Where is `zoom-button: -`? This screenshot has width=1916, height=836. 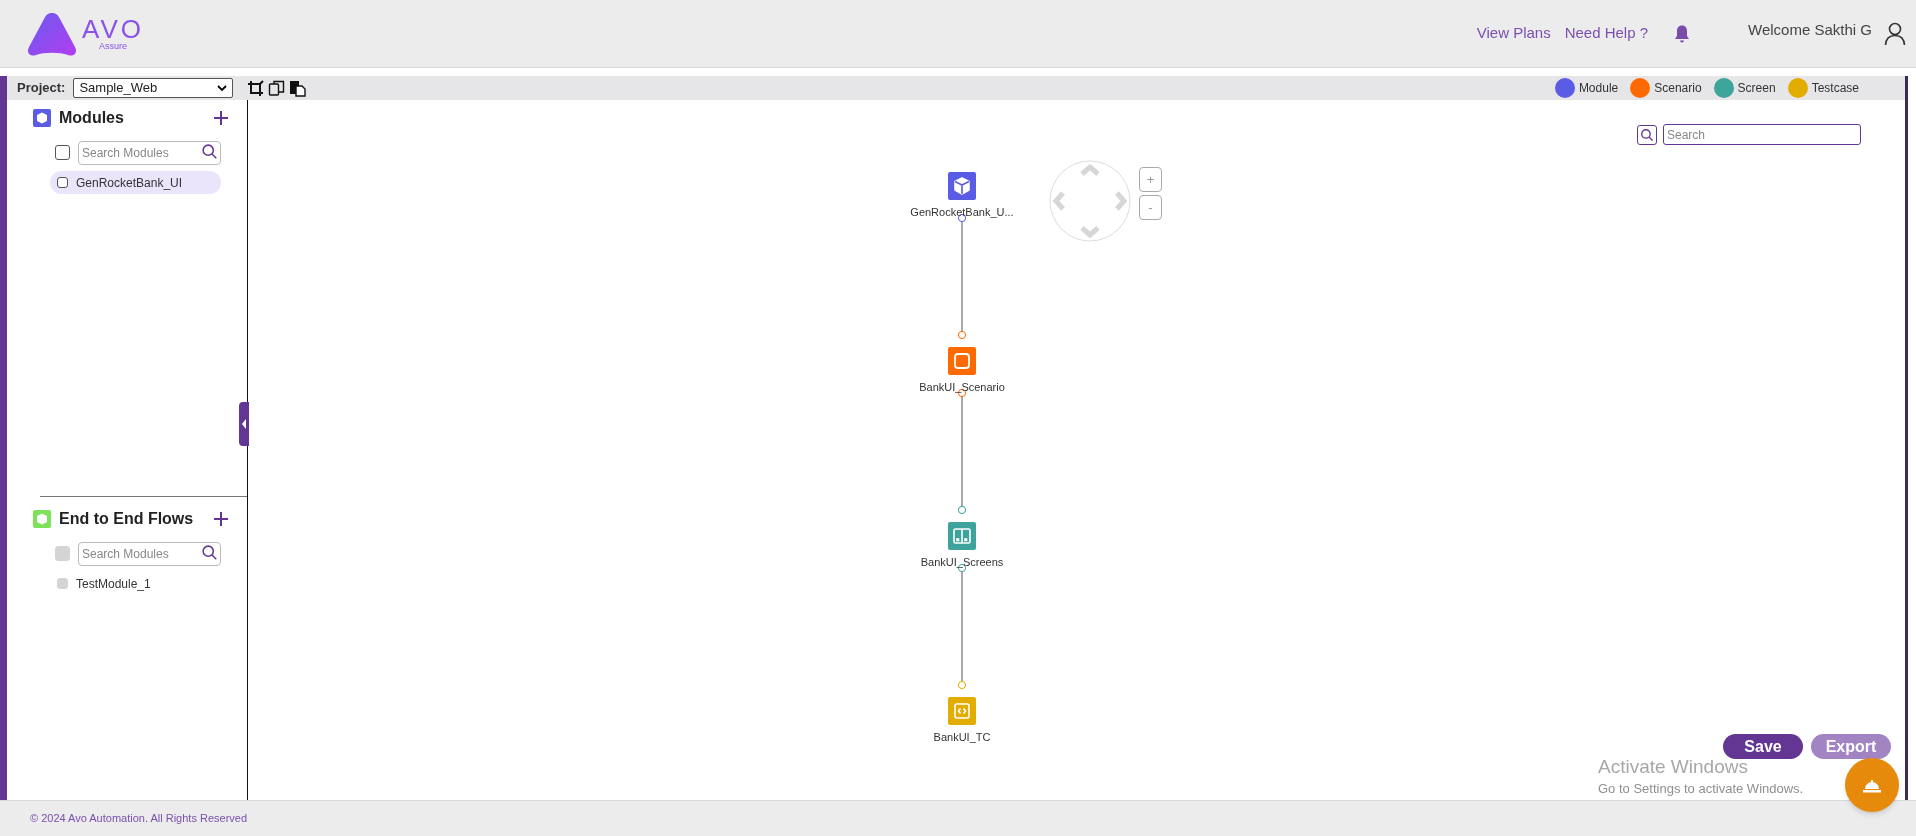 zoom-button: - is located at coordinates (1150, 207).